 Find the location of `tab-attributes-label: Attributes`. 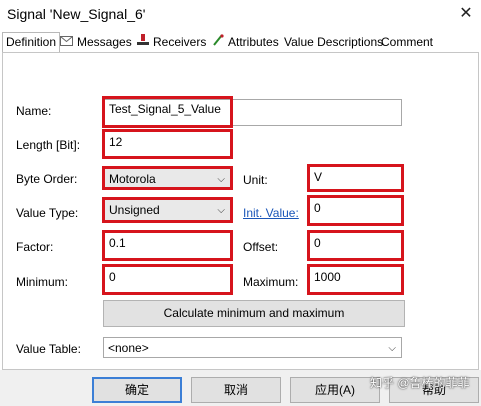

tab-attributes-label: Attributes is located at coordinates (253, 42).